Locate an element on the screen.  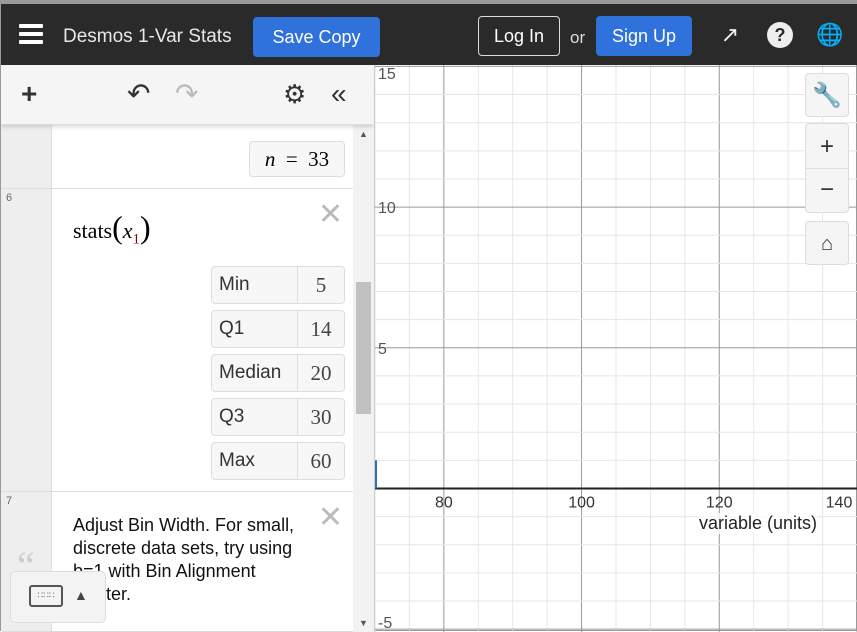
y-tick-label: 15 is located at coordinates (387, 74).